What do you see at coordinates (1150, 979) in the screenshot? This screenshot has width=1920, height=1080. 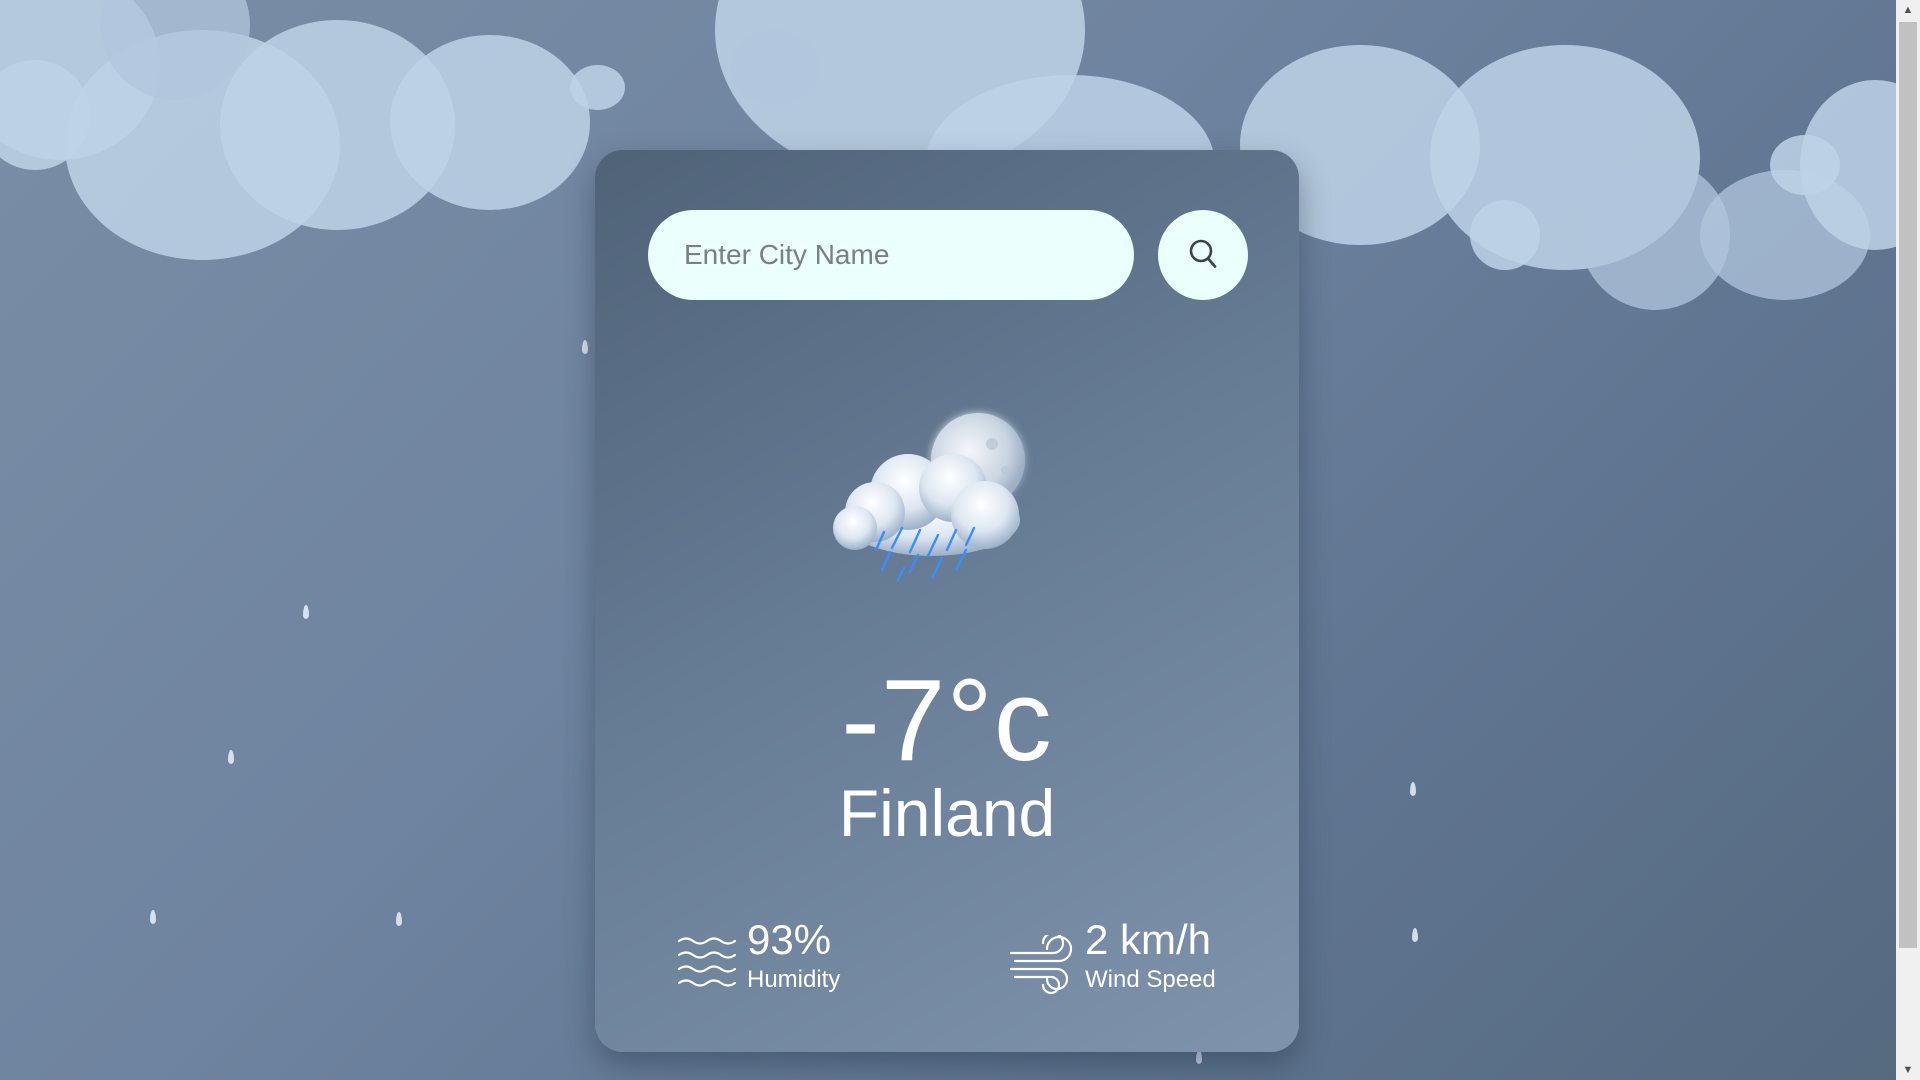 I see `wind-label: Wind Speed` at bounding box center [1150, 979].